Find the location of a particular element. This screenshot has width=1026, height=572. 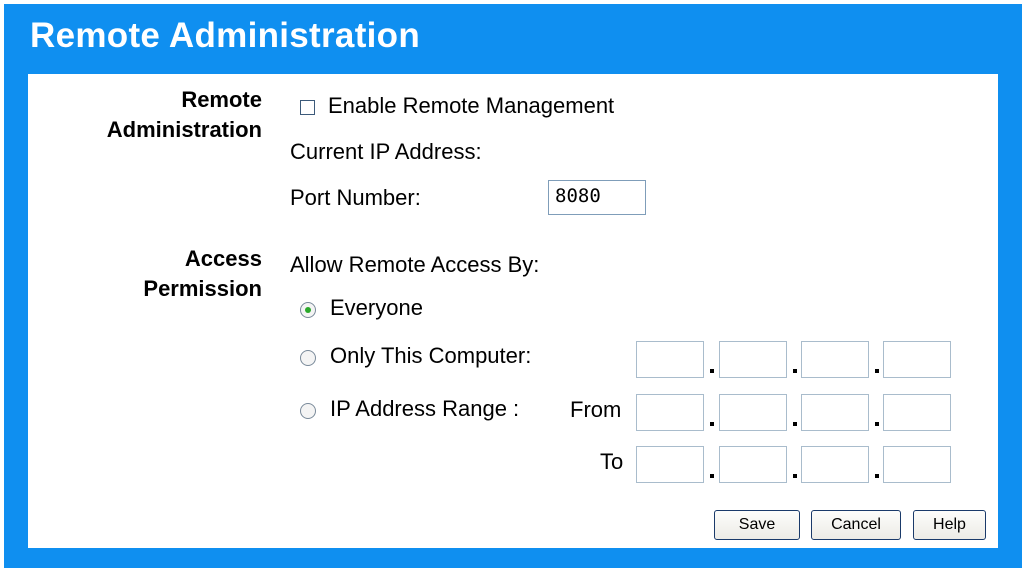

remote-admin-label-line1: Remote is located at coordinates (221, 99).